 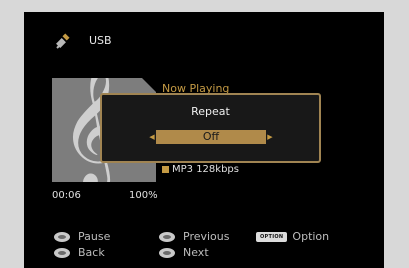 What do you see at coordinates (206, 236) in the screenshot?
I see `hint-previous-label: Previous` at bounding box center [206, 236].